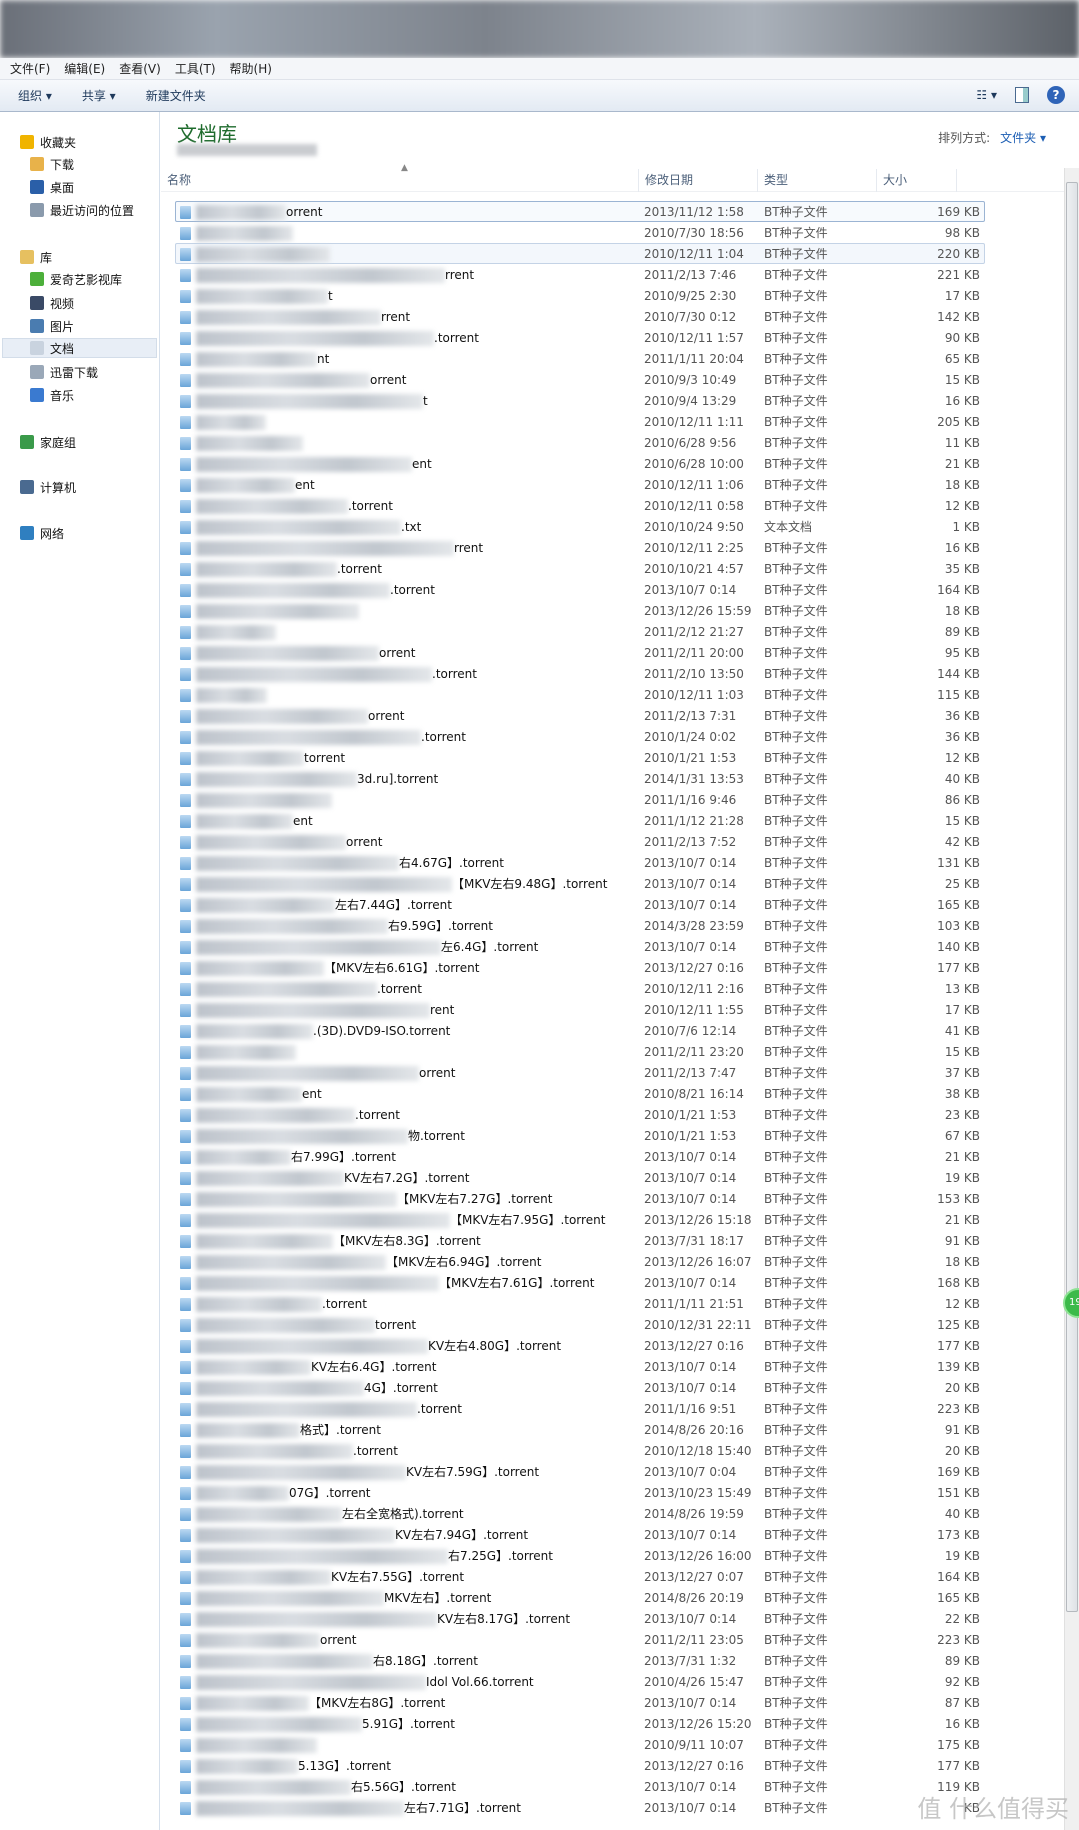 The image size is (1079, 1830). I want to click on file-row: t 2010/9/25 2:30 BT种子文件 17 KB, so click(580, 295).